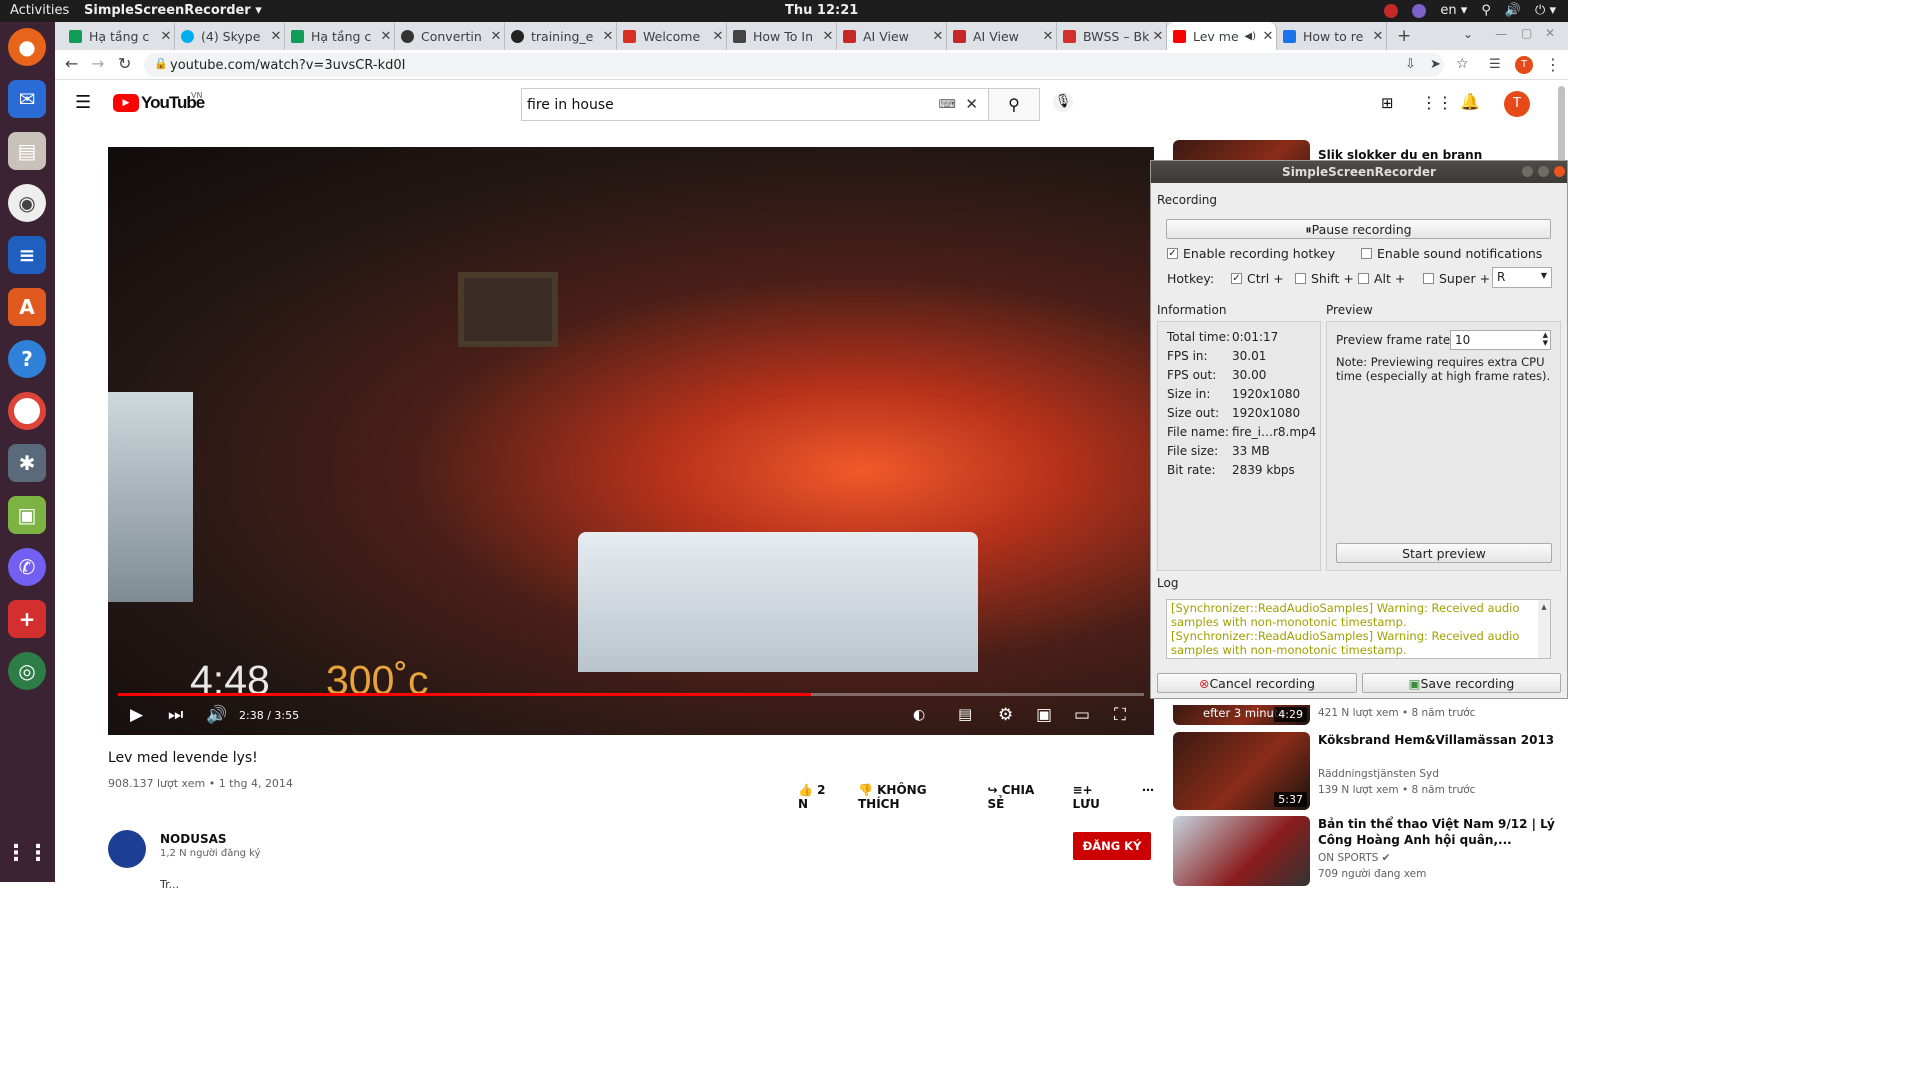 The height and width of the screenshot is (1080, 1920). I want to click on bookmark-star-icon: ☆, so click(1462, 64).